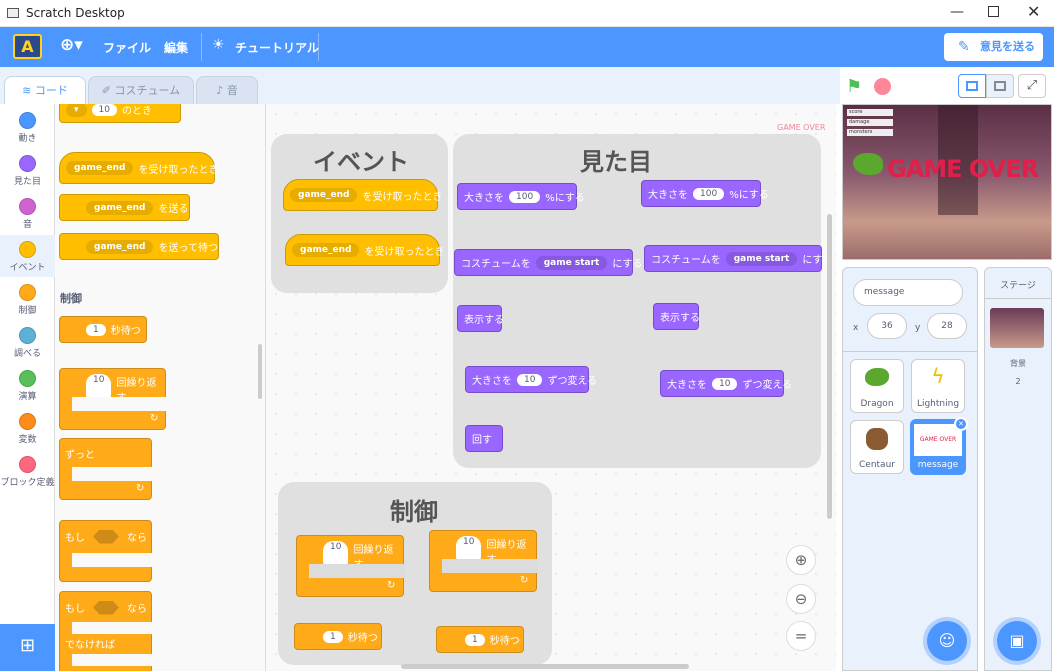 Image resolution: width=1054 pixels, height=671 pixels. What do you see at coordinates (627, 264) in the screenshot?
I see `block-label: にする` at bounding box center [627, 264].